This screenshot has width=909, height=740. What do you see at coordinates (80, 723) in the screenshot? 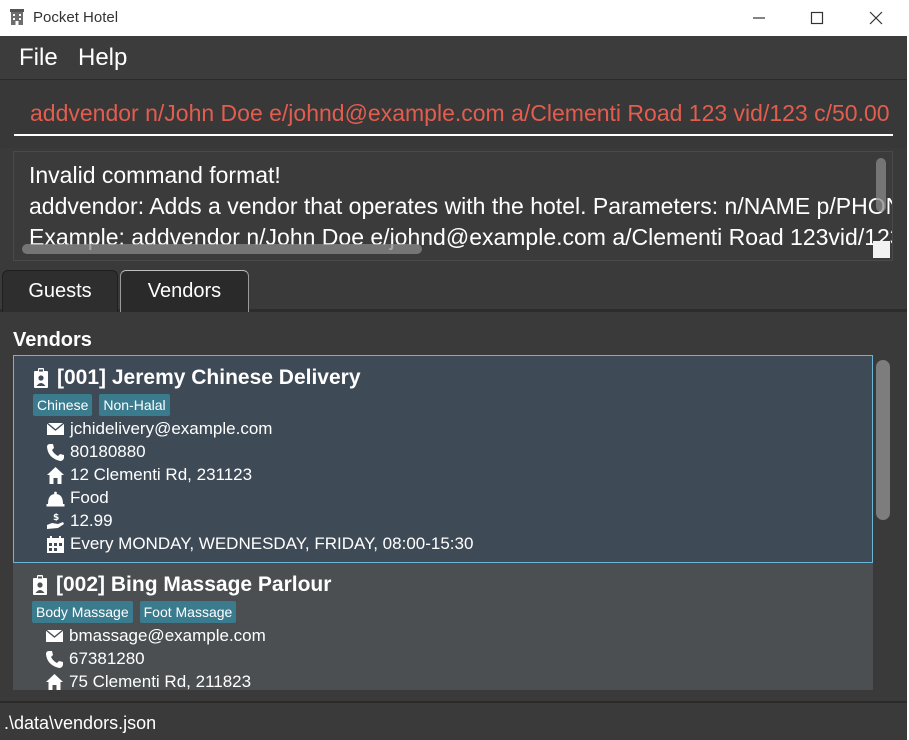
I see `data-file-path: .\data\vendors.json` at bounding box center [80, 723].